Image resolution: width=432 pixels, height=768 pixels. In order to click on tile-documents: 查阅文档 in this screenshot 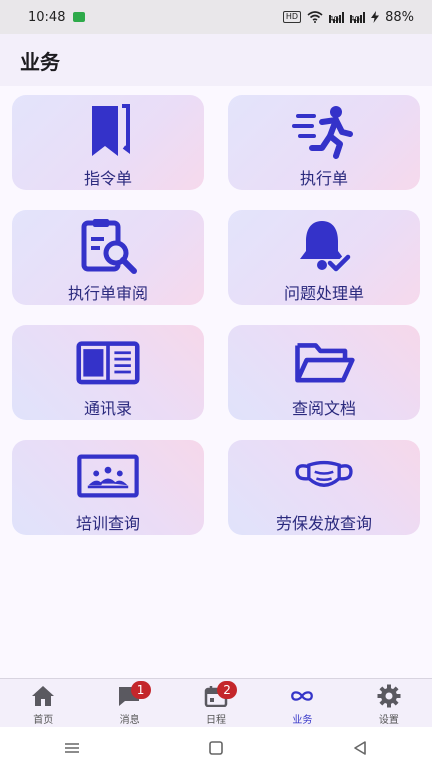, I will do `click(324, 372)`.